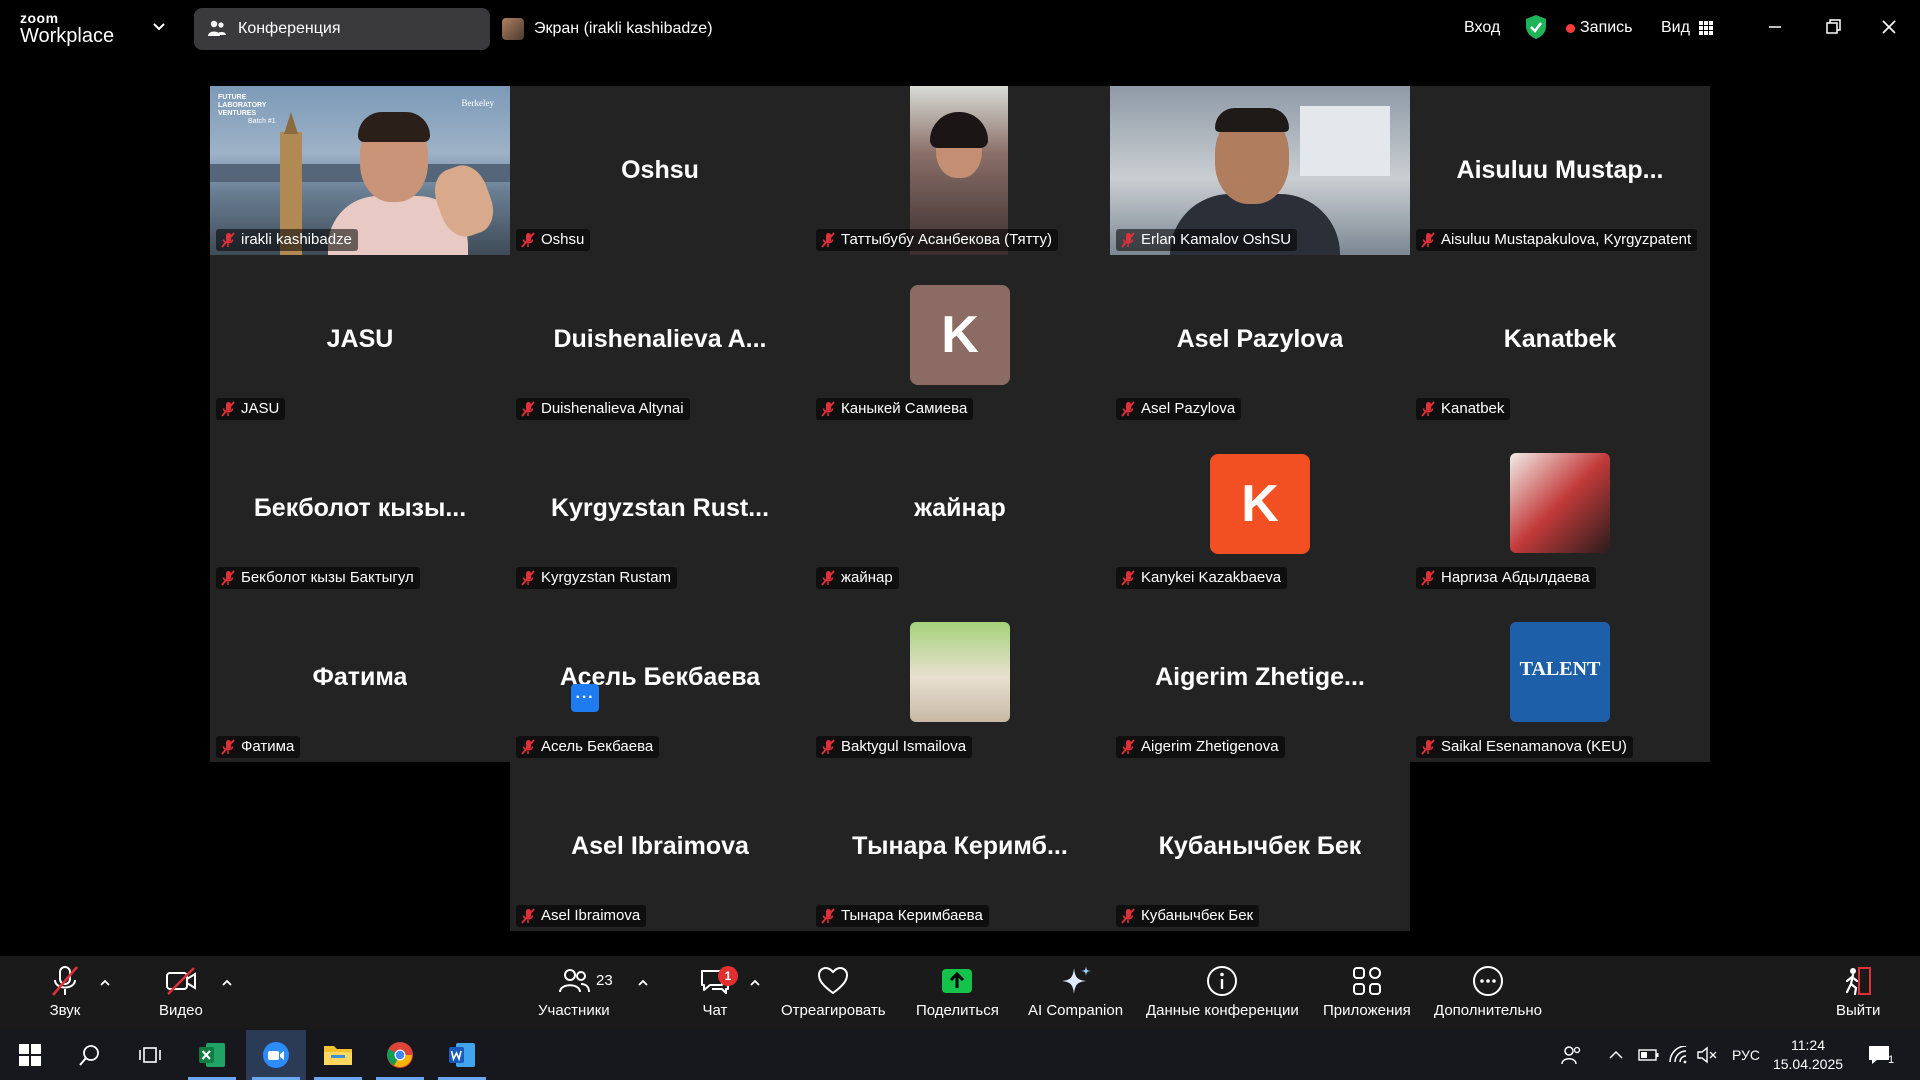  What do you see at coordinates (1858, 991) in the screenshot?
I see `leave-button: Выйти` at bounding box center [1858, 991].